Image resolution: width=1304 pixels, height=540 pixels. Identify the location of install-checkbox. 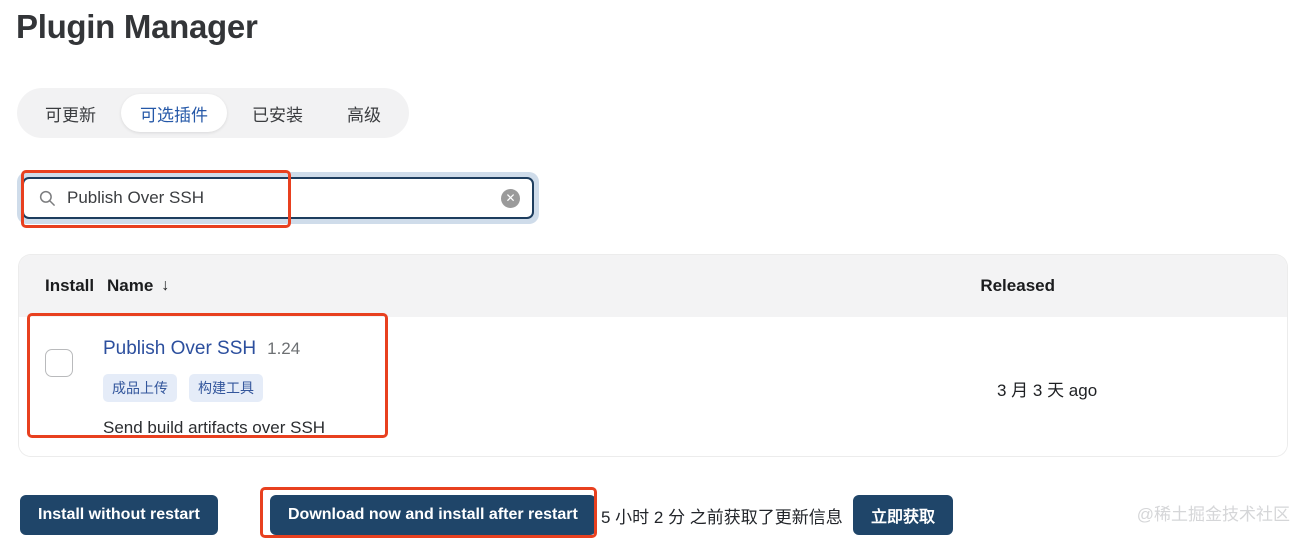
(59, 363).